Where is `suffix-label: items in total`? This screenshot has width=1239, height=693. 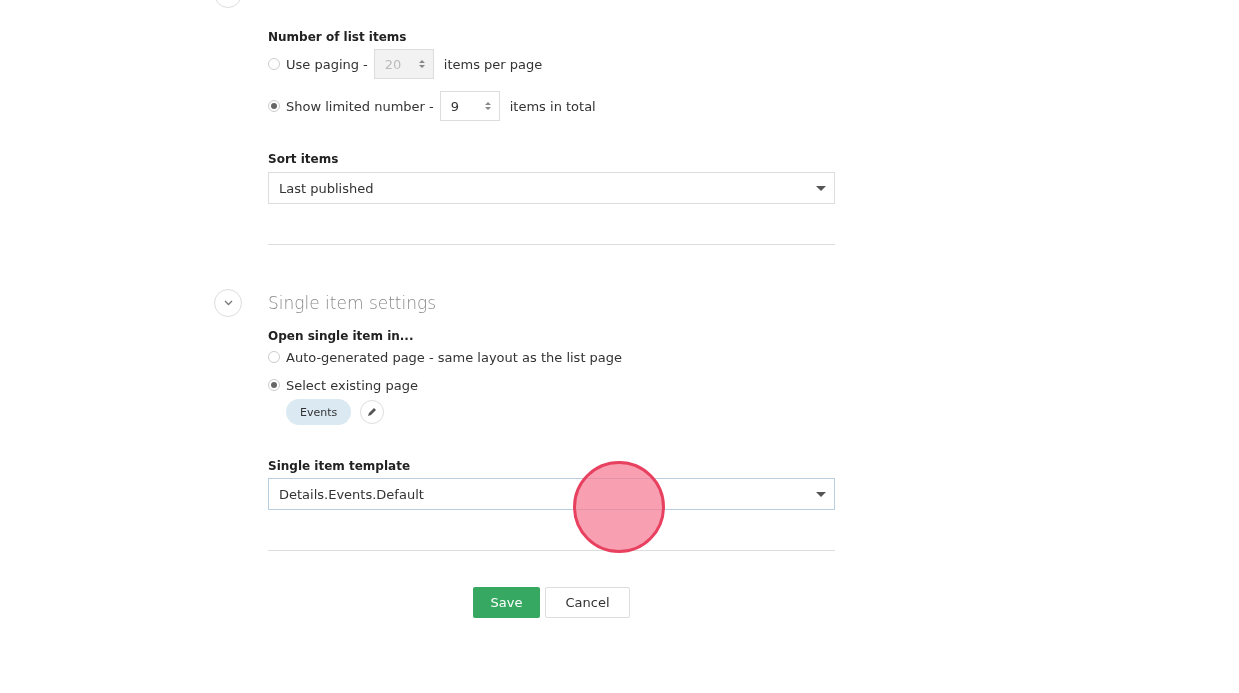
suffix-label: items in total is located at coordinates (552, 106).